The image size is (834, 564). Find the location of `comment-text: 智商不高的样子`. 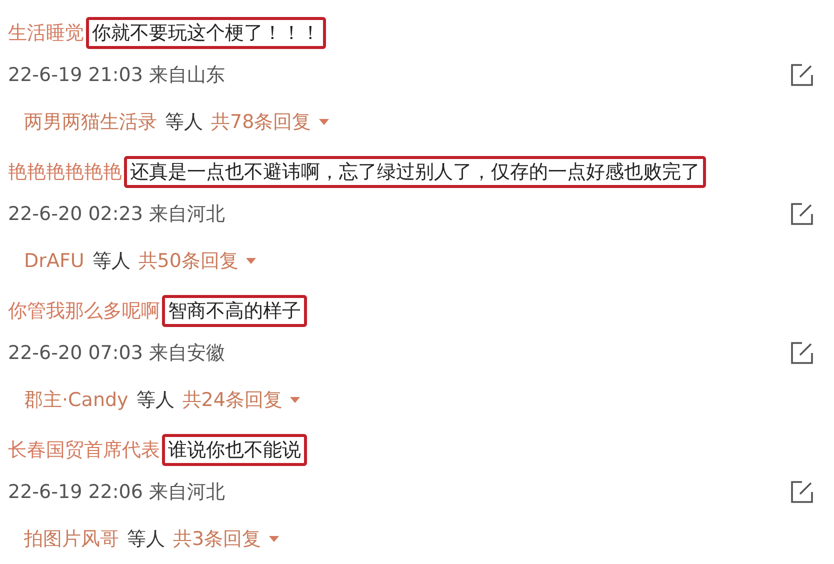

comment-text: 智商不高的样子 is located at coordinates (234, 311).